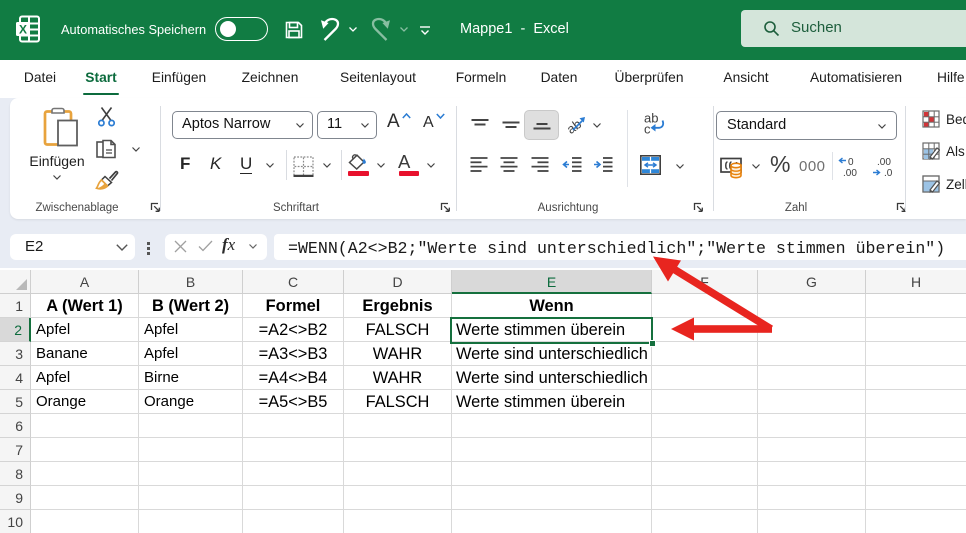  What do you see at coordinates (23, 30) in the screenshot?
I see `svg-text: X` at bounding box center [23, 30].